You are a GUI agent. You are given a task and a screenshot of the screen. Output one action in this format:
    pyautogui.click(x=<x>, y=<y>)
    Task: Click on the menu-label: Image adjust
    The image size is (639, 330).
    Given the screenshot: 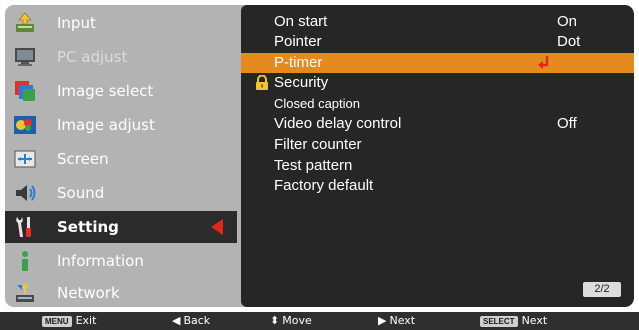 What is the action you would take?
    pyautogui.click(x=106, y=125)
    